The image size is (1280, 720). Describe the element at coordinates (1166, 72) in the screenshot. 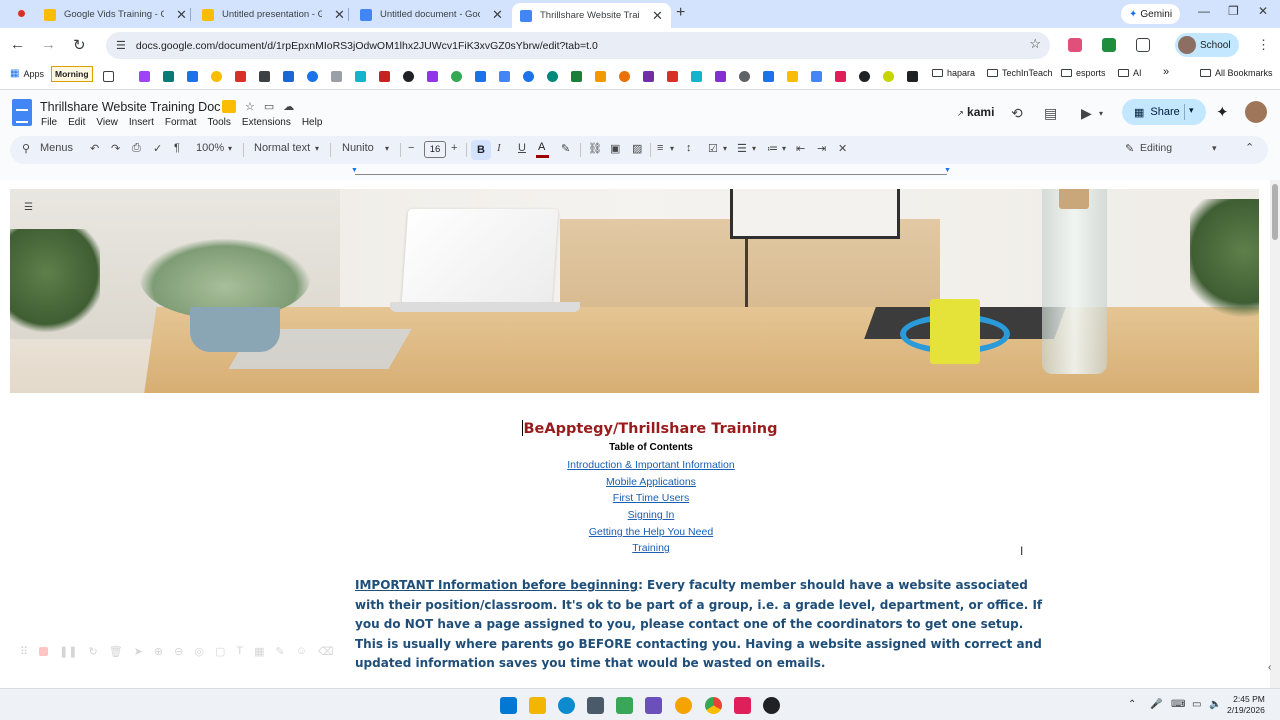

I see `more-bookmarks-icon: »` at that location.